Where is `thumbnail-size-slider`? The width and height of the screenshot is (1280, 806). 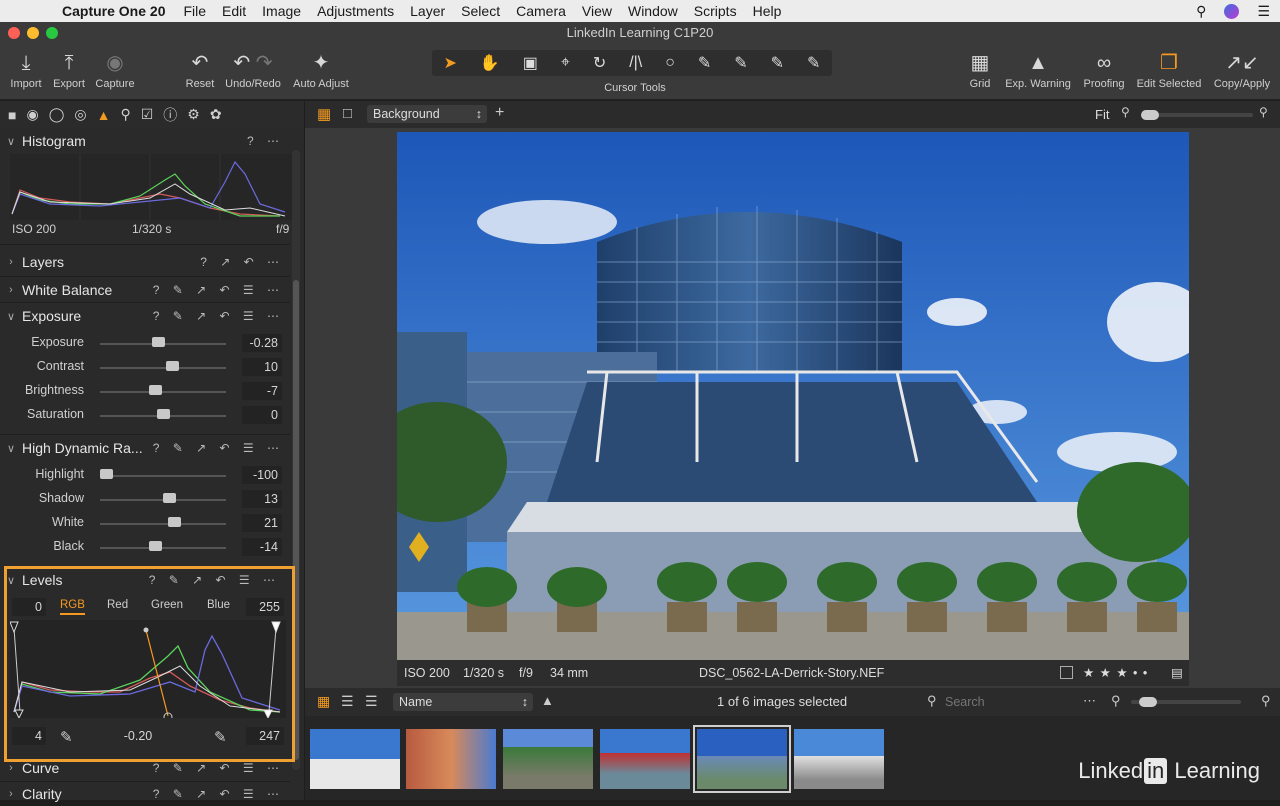
thumbnail-size-slider is located at coordinates (1186, 702).